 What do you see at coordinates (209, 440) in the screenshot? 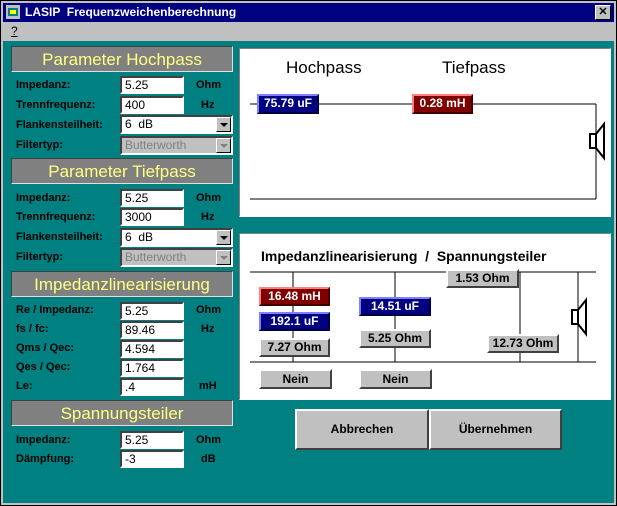
I see `div-impedance-unit: Ohm` at bounding box center [209, 440].